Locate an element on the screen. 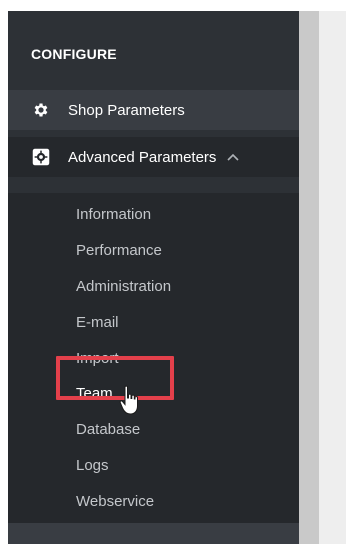  submenu-item-logs: Logs is located at coordinates (92, 465).